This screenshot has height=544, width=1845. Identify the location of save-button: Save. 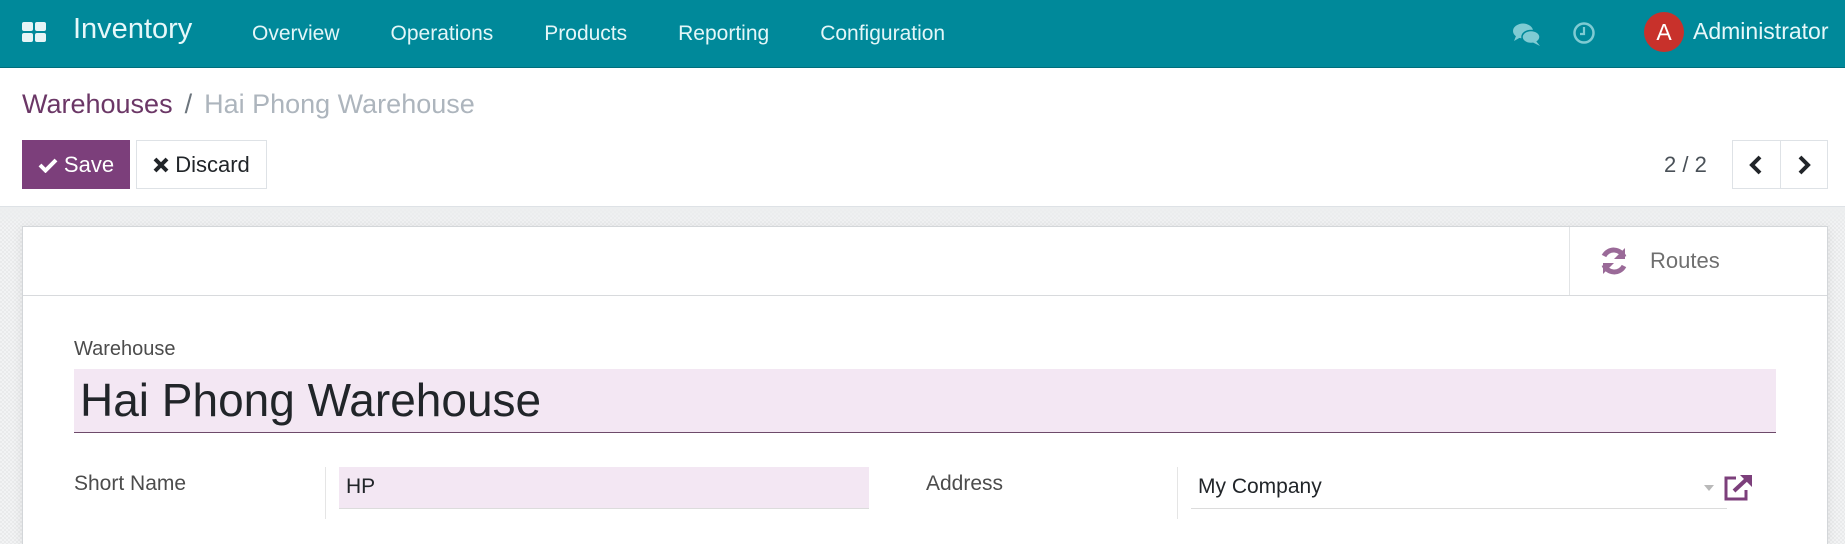
(76, 164).